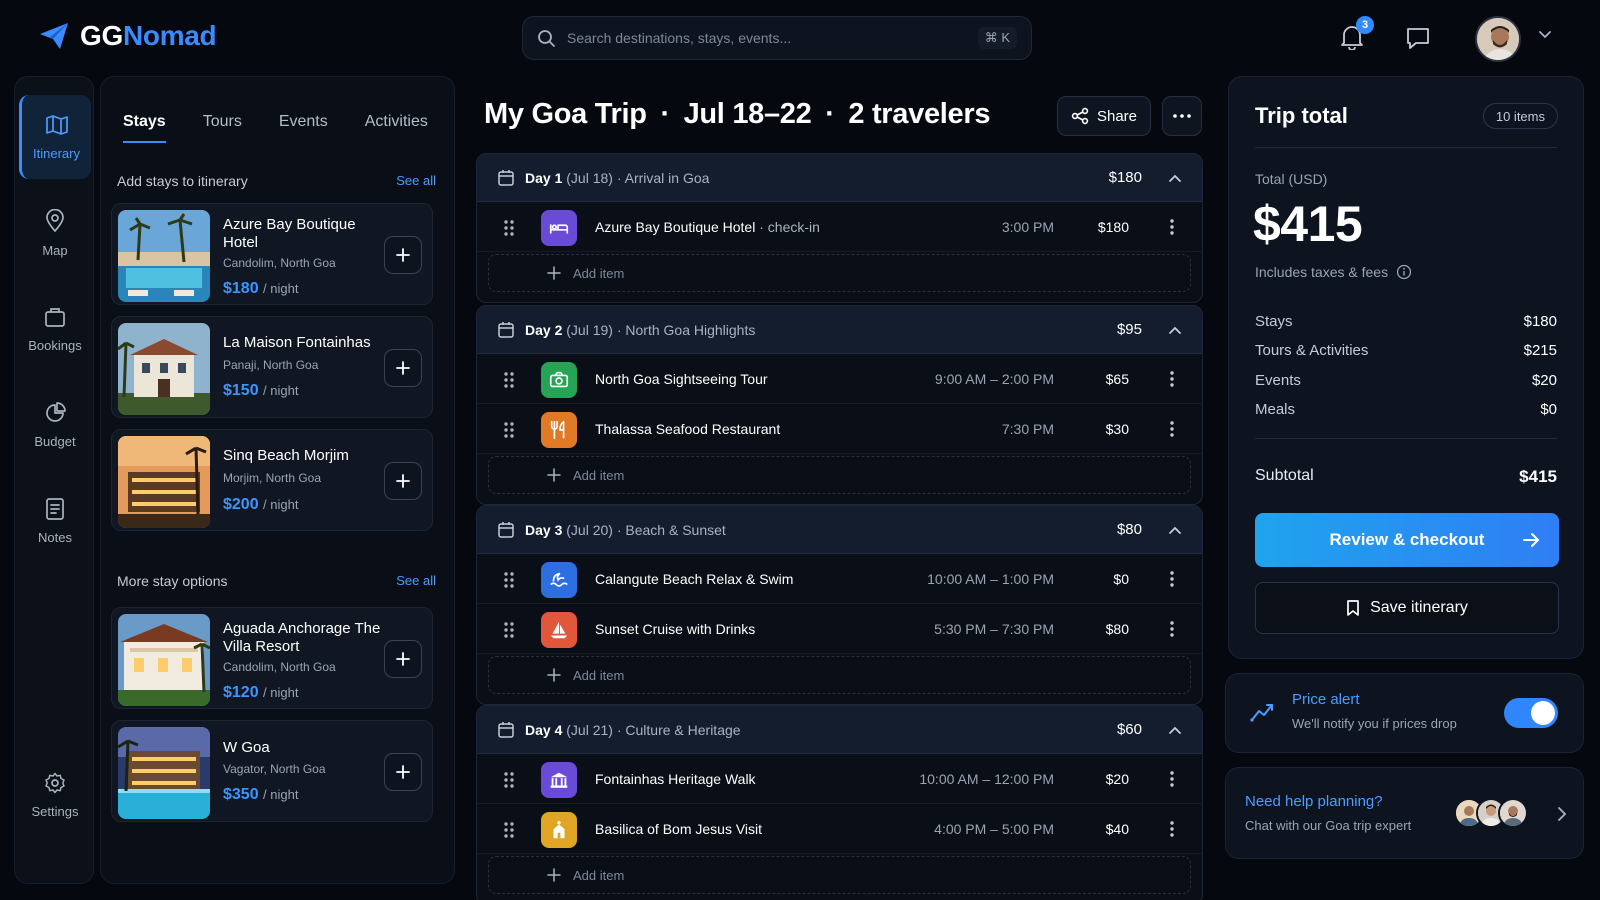 This screenshot has height=900, width=1600. Describe the element at coordinates (303, 128) in the screenshot. I see `tab-events: Events` at that location.